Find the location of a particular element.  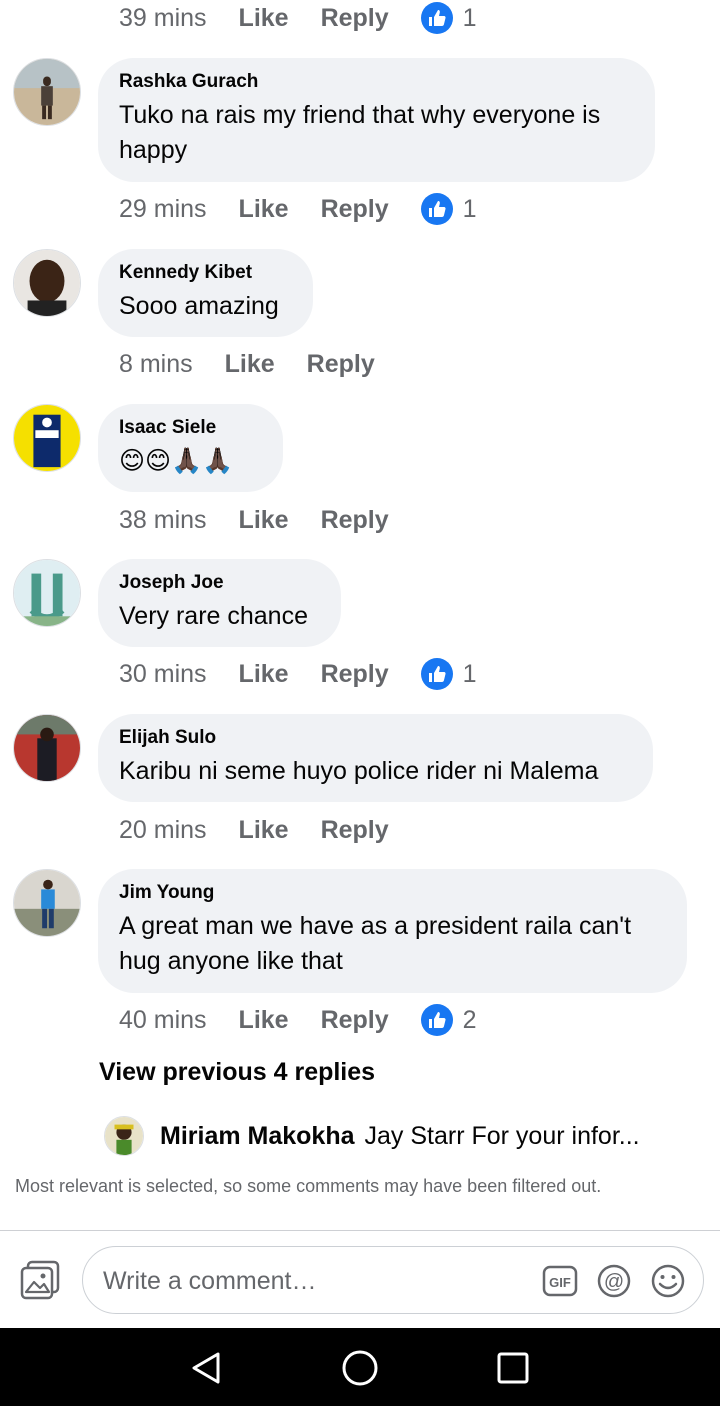

comment-meta-row: 39 mins Like Reply 1 is located at coordinates (298, 19).